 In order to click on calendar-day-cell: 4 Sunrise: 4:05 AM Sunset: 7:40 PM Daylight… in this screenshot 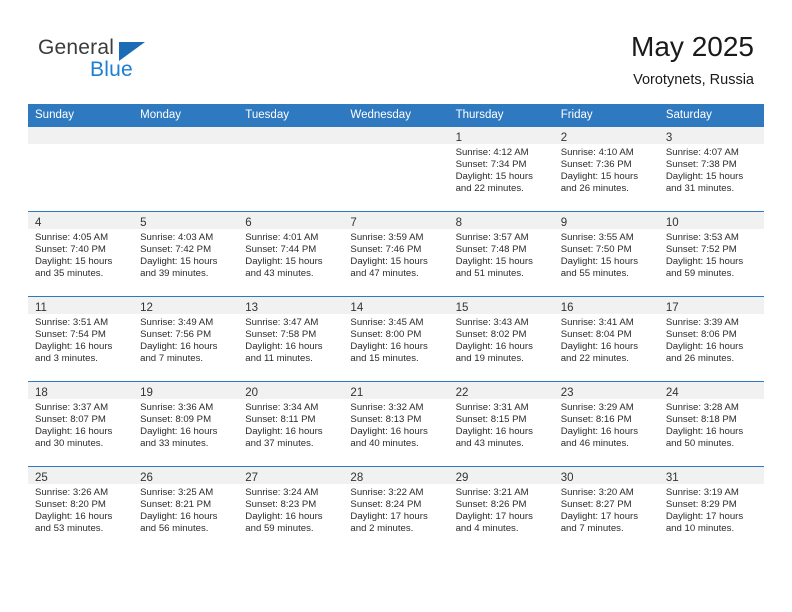, I will do `click(81, 254)`.